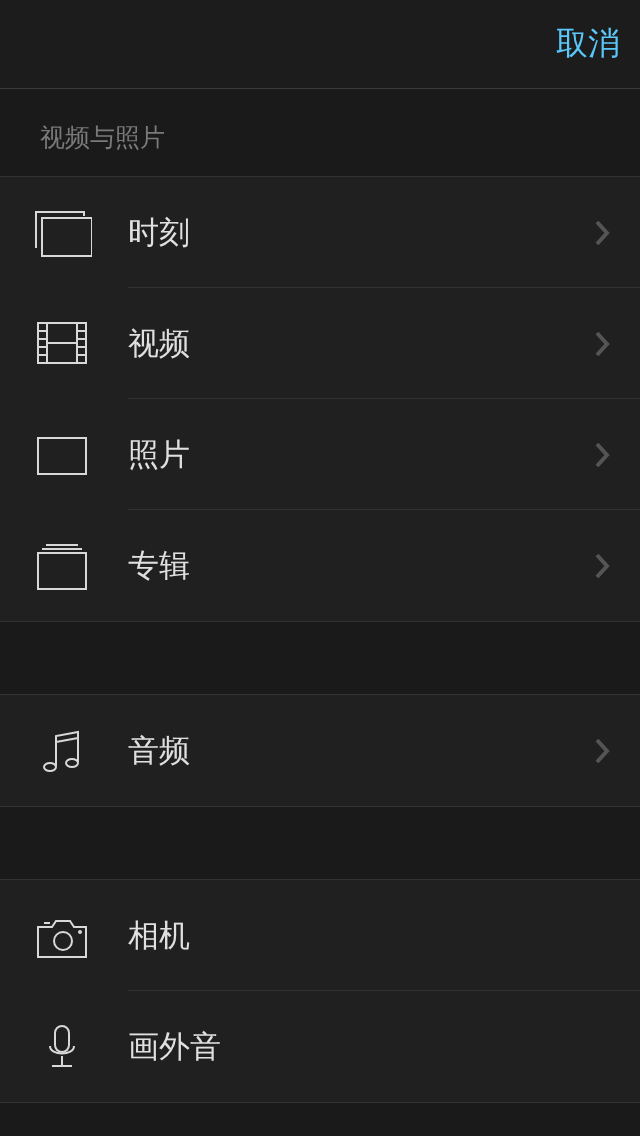 This screenshot has width=640, height=1136. Describe the element at coordinates (384, 1046) in the screenshot. I see `menu-item-label: 画外音` at that location.